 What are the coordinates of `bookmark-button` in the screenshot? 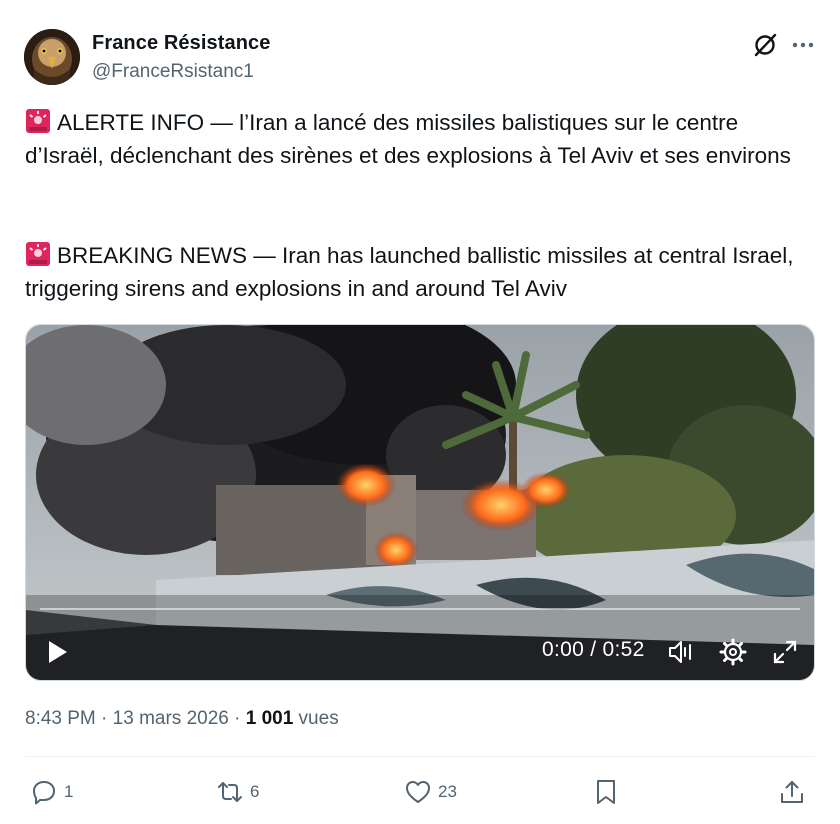 It's located at (606, 792).